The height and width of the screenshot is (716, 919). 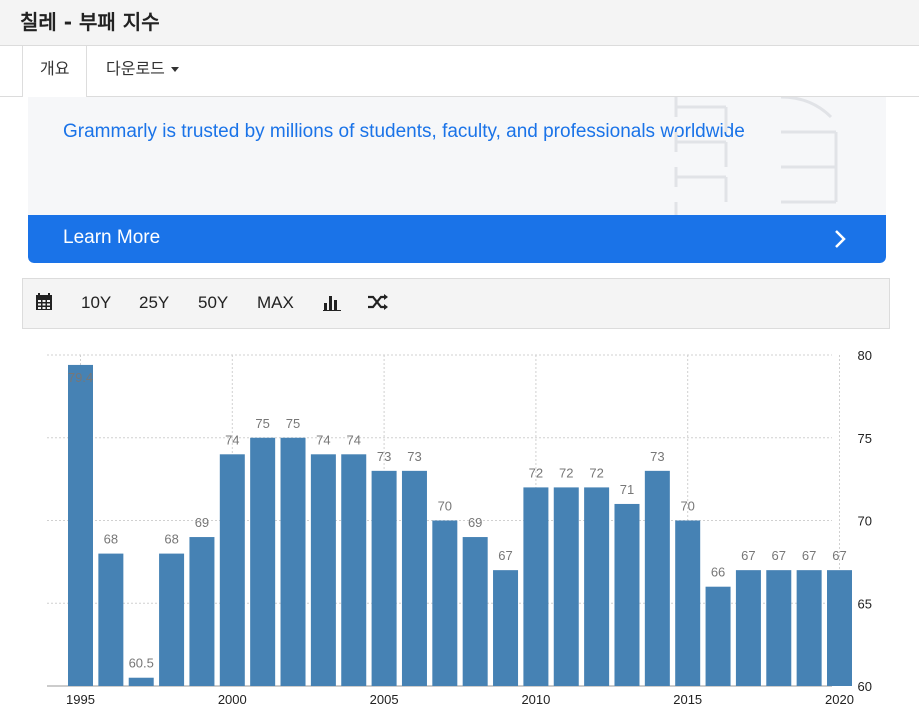 What do you see at coordinates (459, 71) in the screenshot?
I see `tab-bar: 개요 다운로드` at bounding box center [459, 71].